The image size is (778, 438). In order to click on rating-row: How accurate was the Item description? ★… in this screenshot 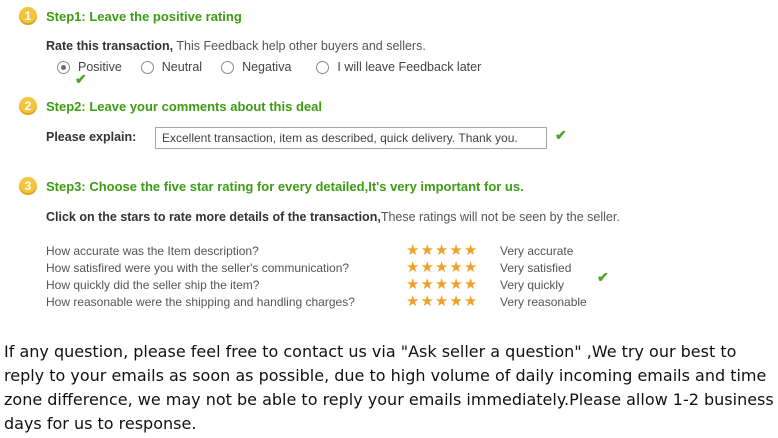, I will do `click(316, 250)`.